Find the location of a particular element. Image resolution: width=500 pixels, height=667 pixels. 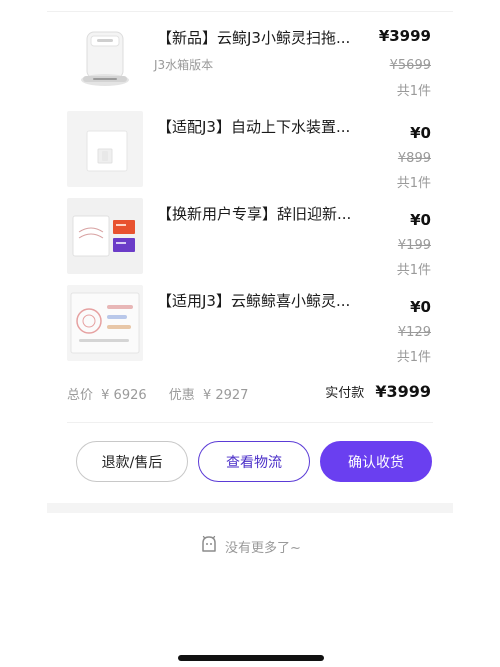

item-original-price: ¥199 is located at coordinates (414, 245).